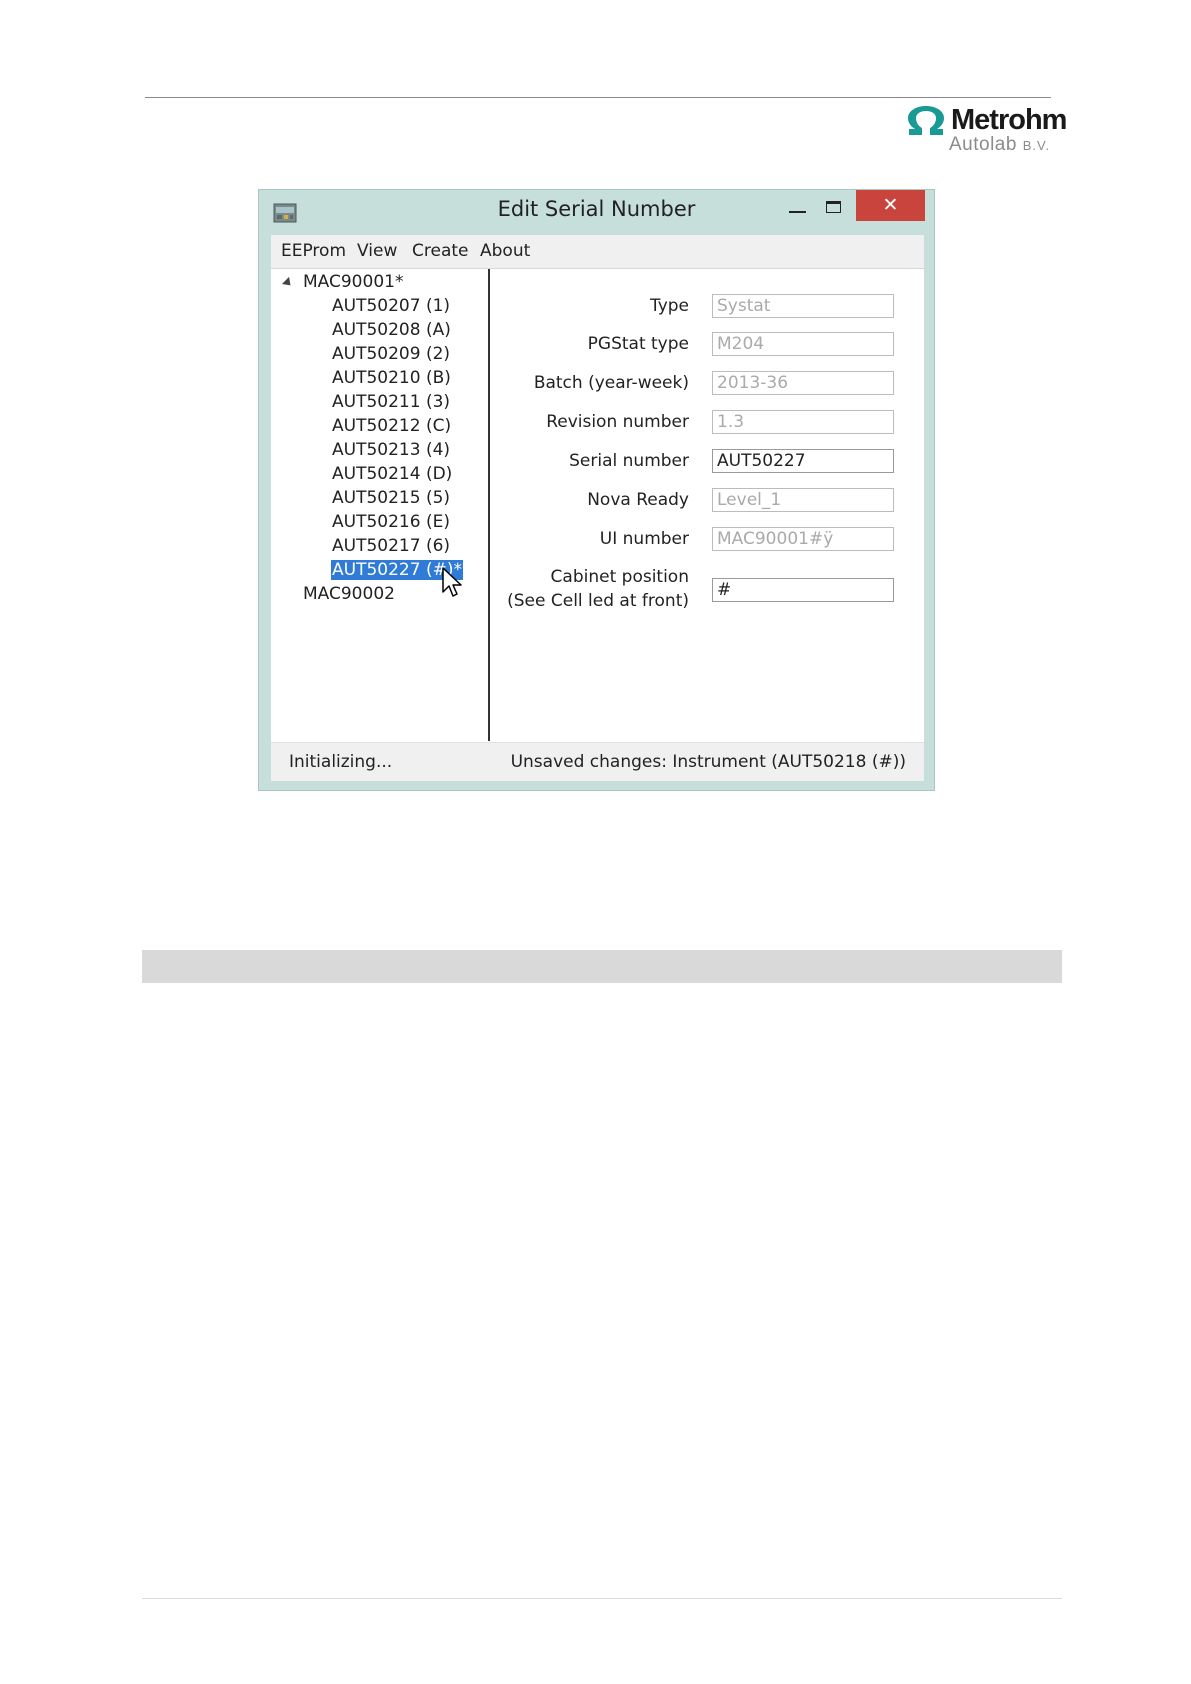  I want to click on tree-item-child: AUT50214 (D), so click(392, 474).